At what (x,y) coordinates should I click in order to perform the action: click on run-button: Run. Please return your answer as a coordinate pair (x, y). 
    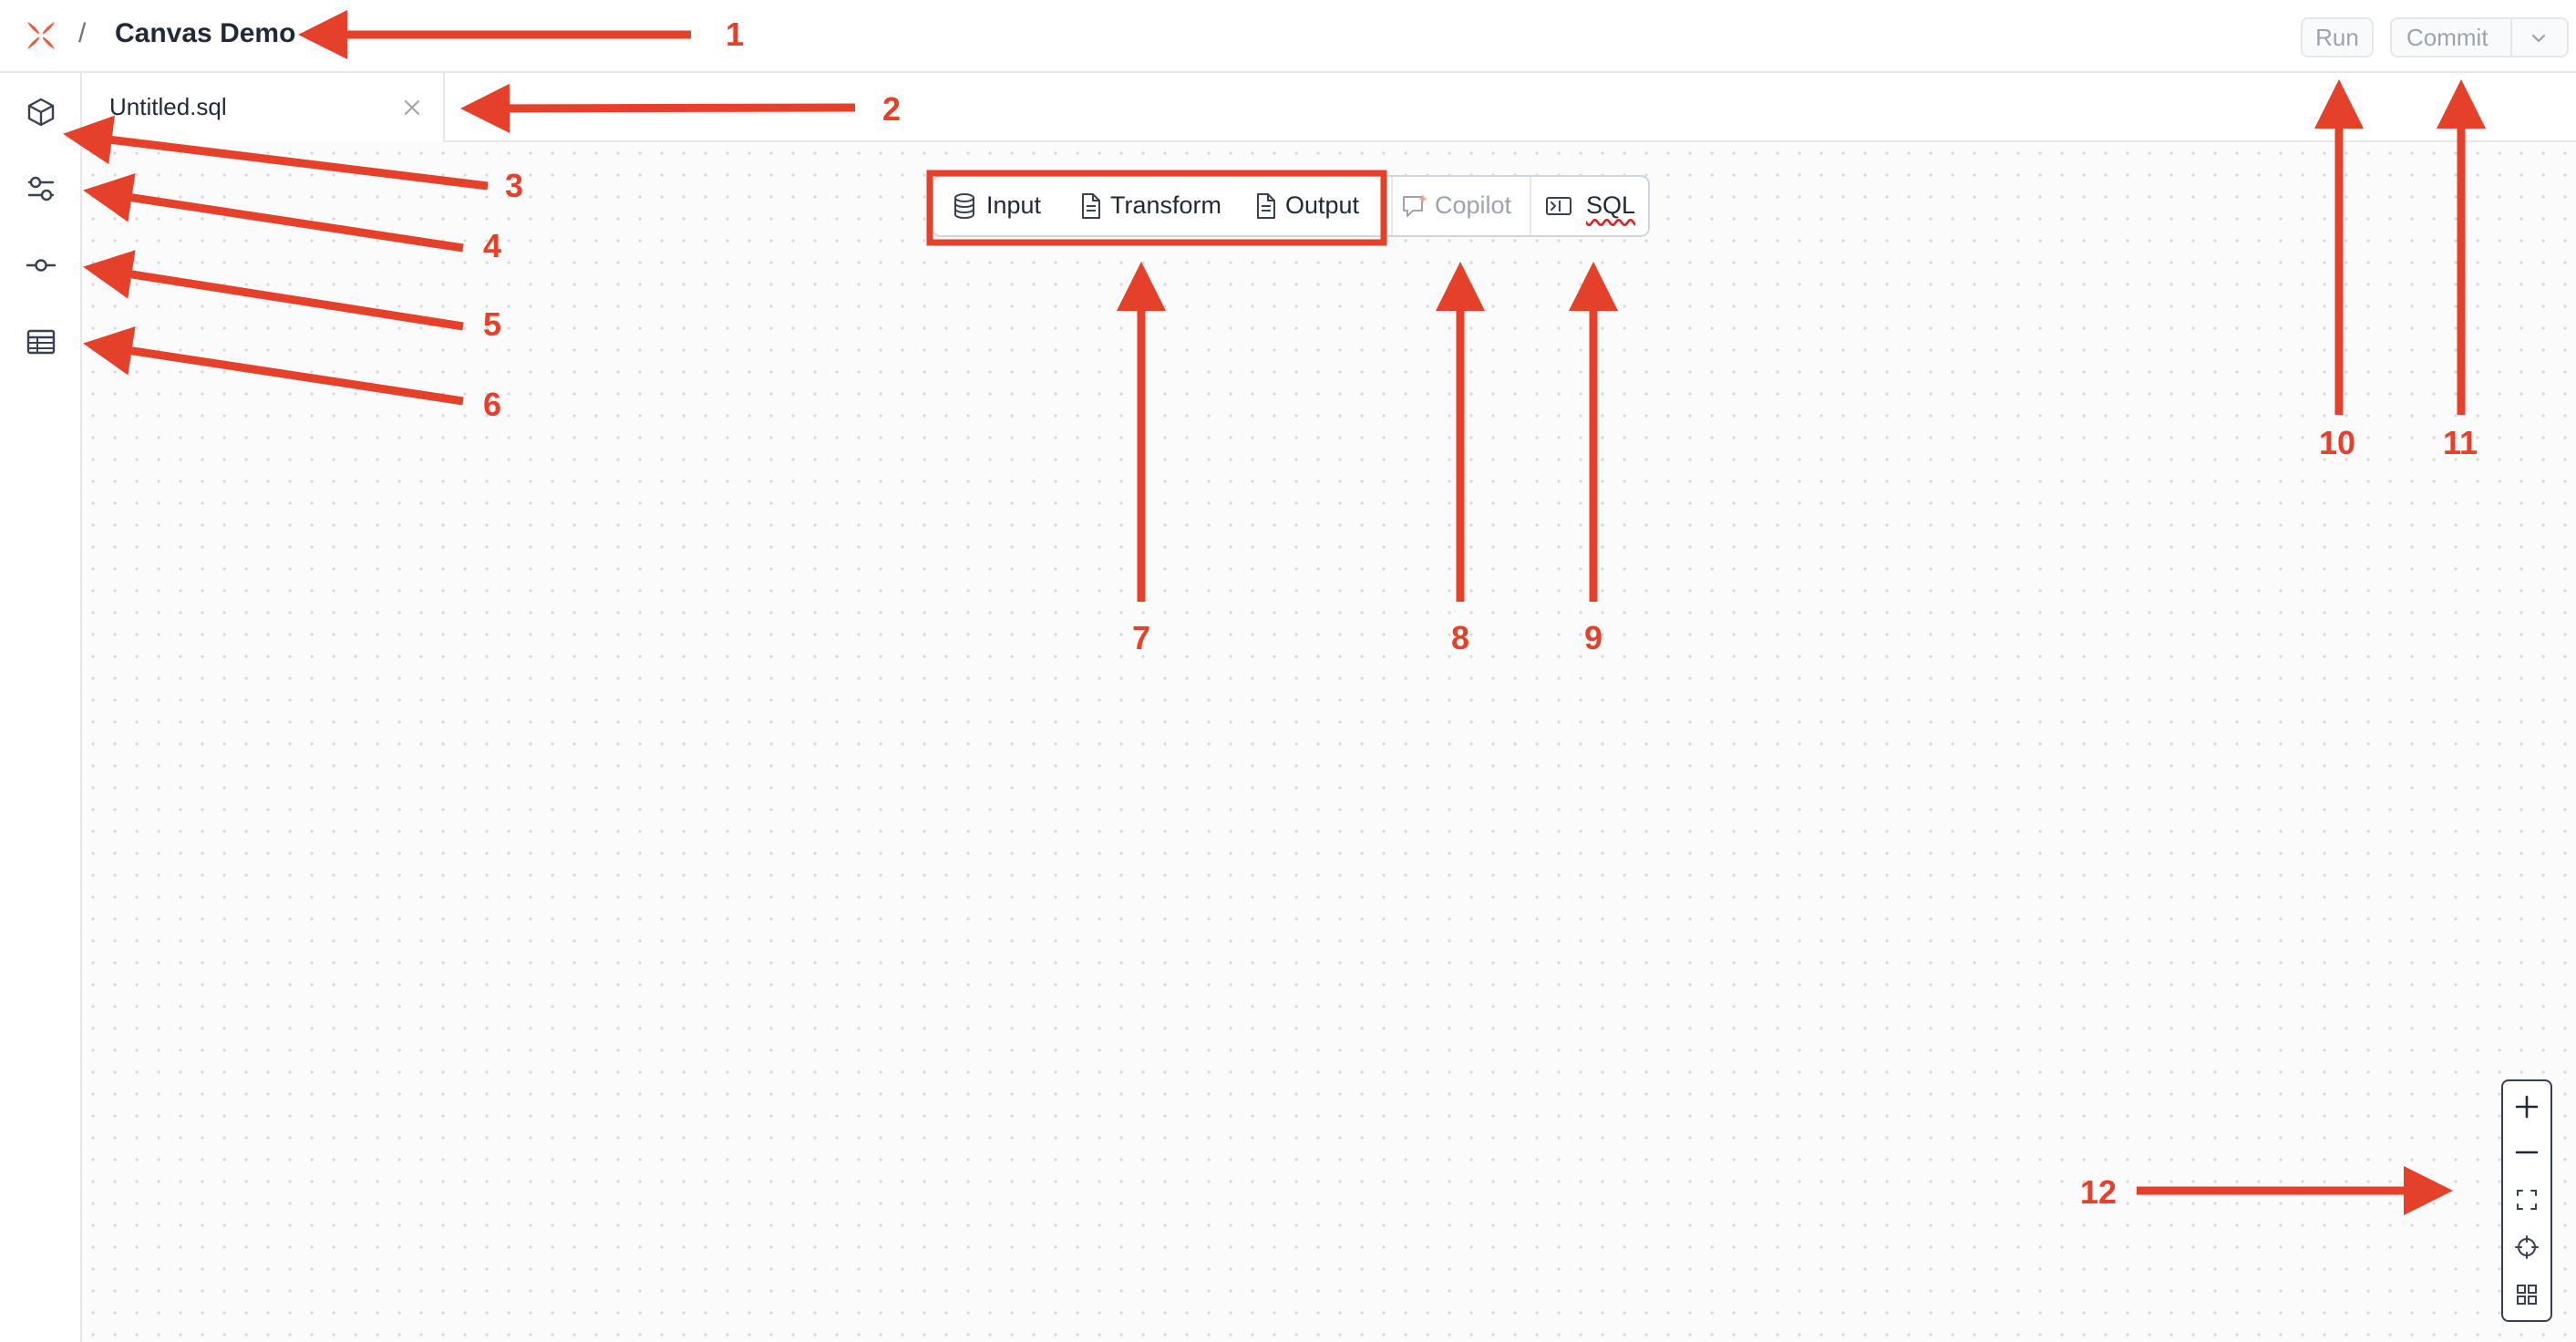
    Looking at the image, I should click on (2337, 37).